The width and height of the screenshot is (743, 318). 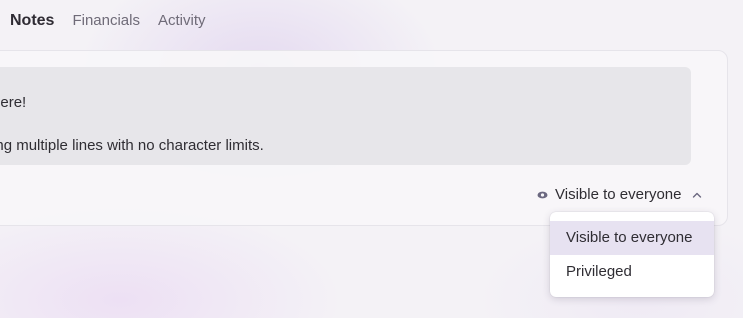 What do you see at coordinates (182, 21) in the screenshot?
I see `tab-activity: Activity` at bounding box center [182, 21].